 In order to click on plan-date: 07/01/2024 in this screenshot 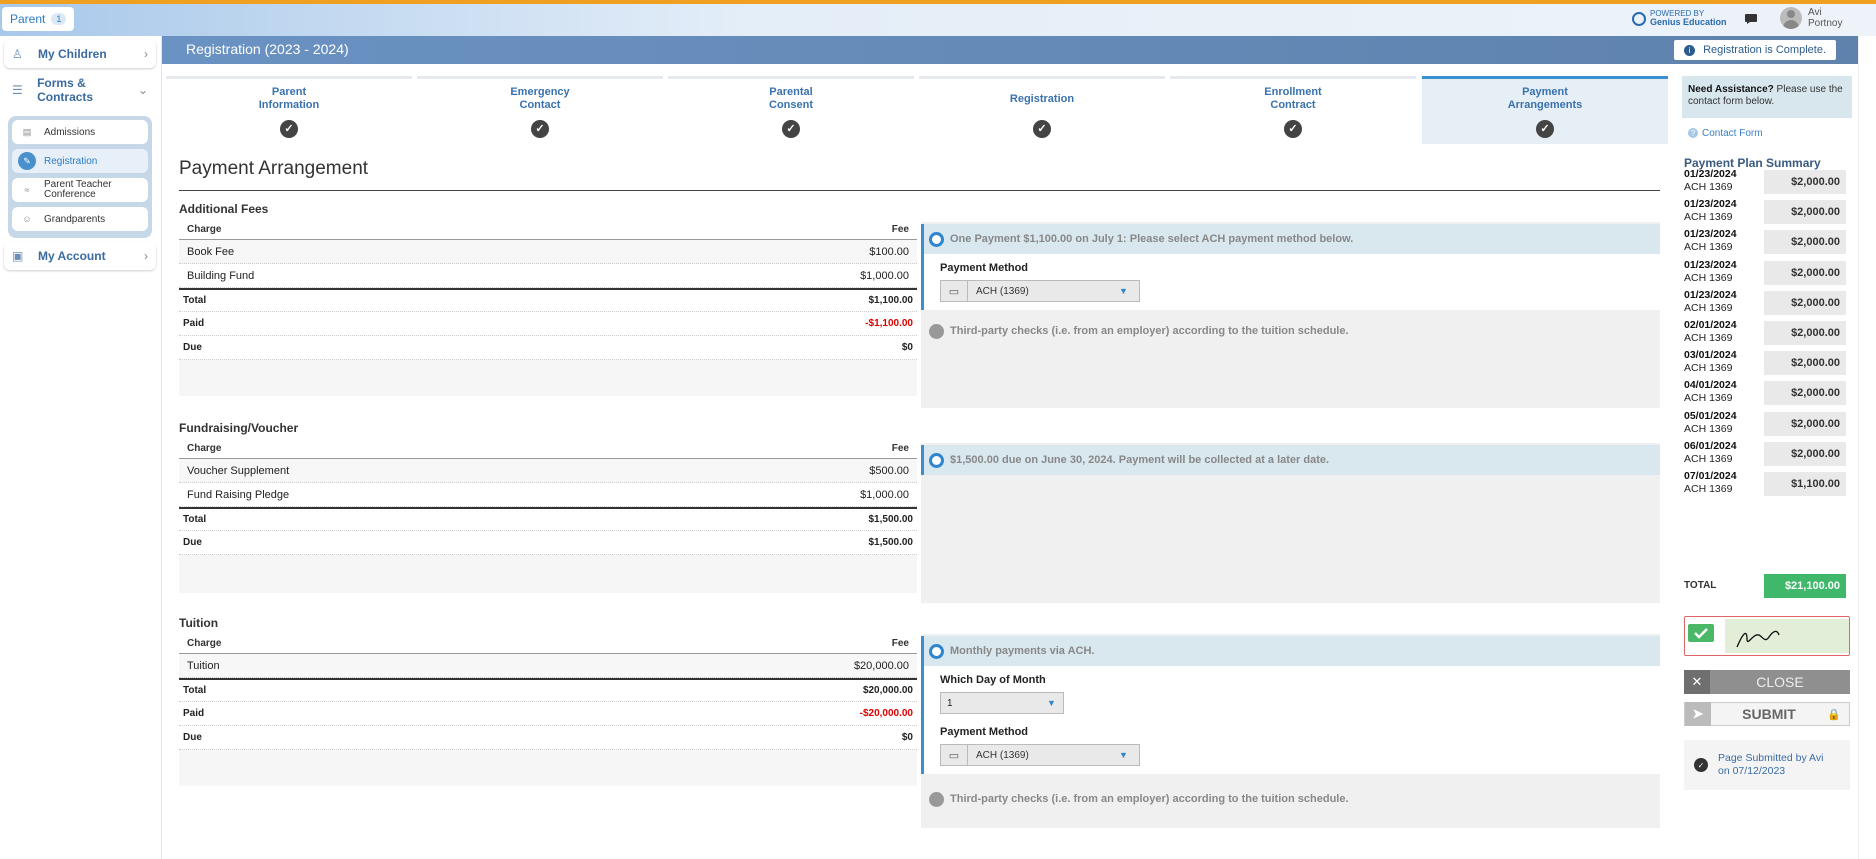, I will do `click(1710, 476)`.